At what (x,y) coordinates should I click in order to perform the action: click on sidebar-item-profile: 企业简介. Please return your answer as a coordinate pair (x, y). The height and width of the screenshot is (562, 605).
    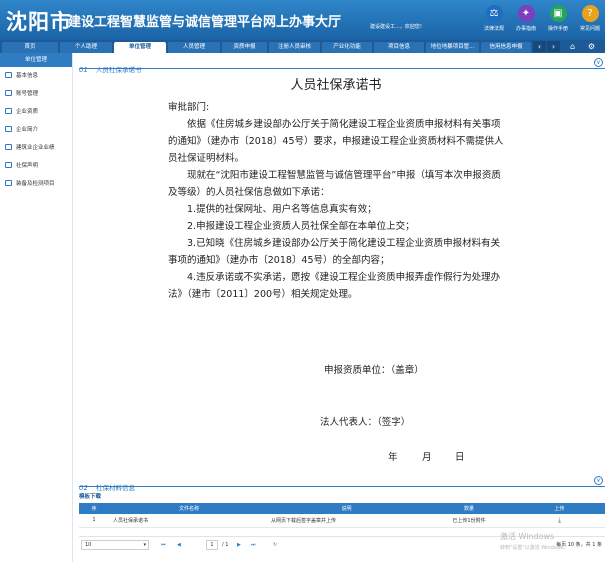
    Looking at the image, I should click on (36, 130).